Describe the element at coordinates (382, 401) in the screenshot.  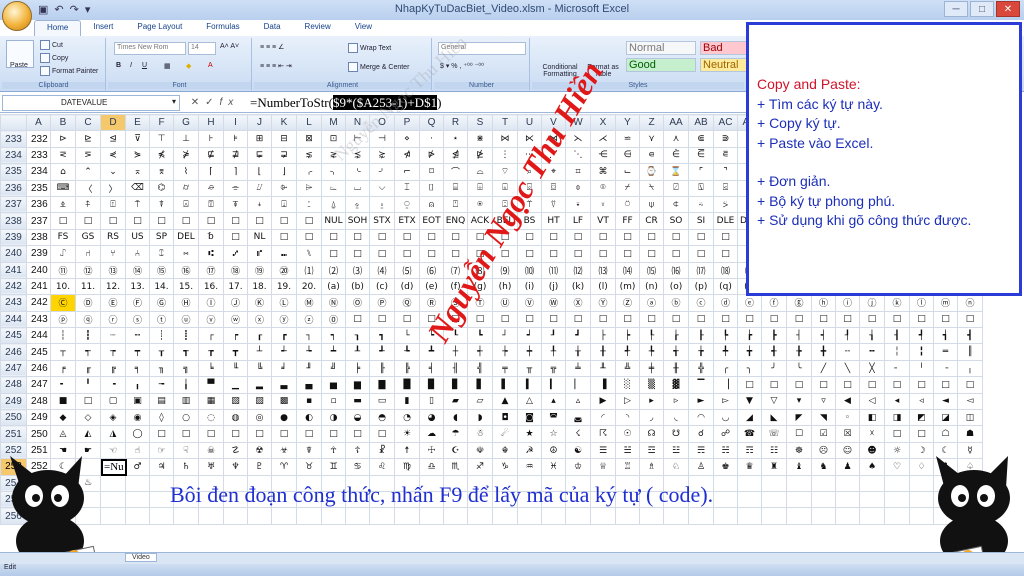
I see `cell: ▭` at that location.